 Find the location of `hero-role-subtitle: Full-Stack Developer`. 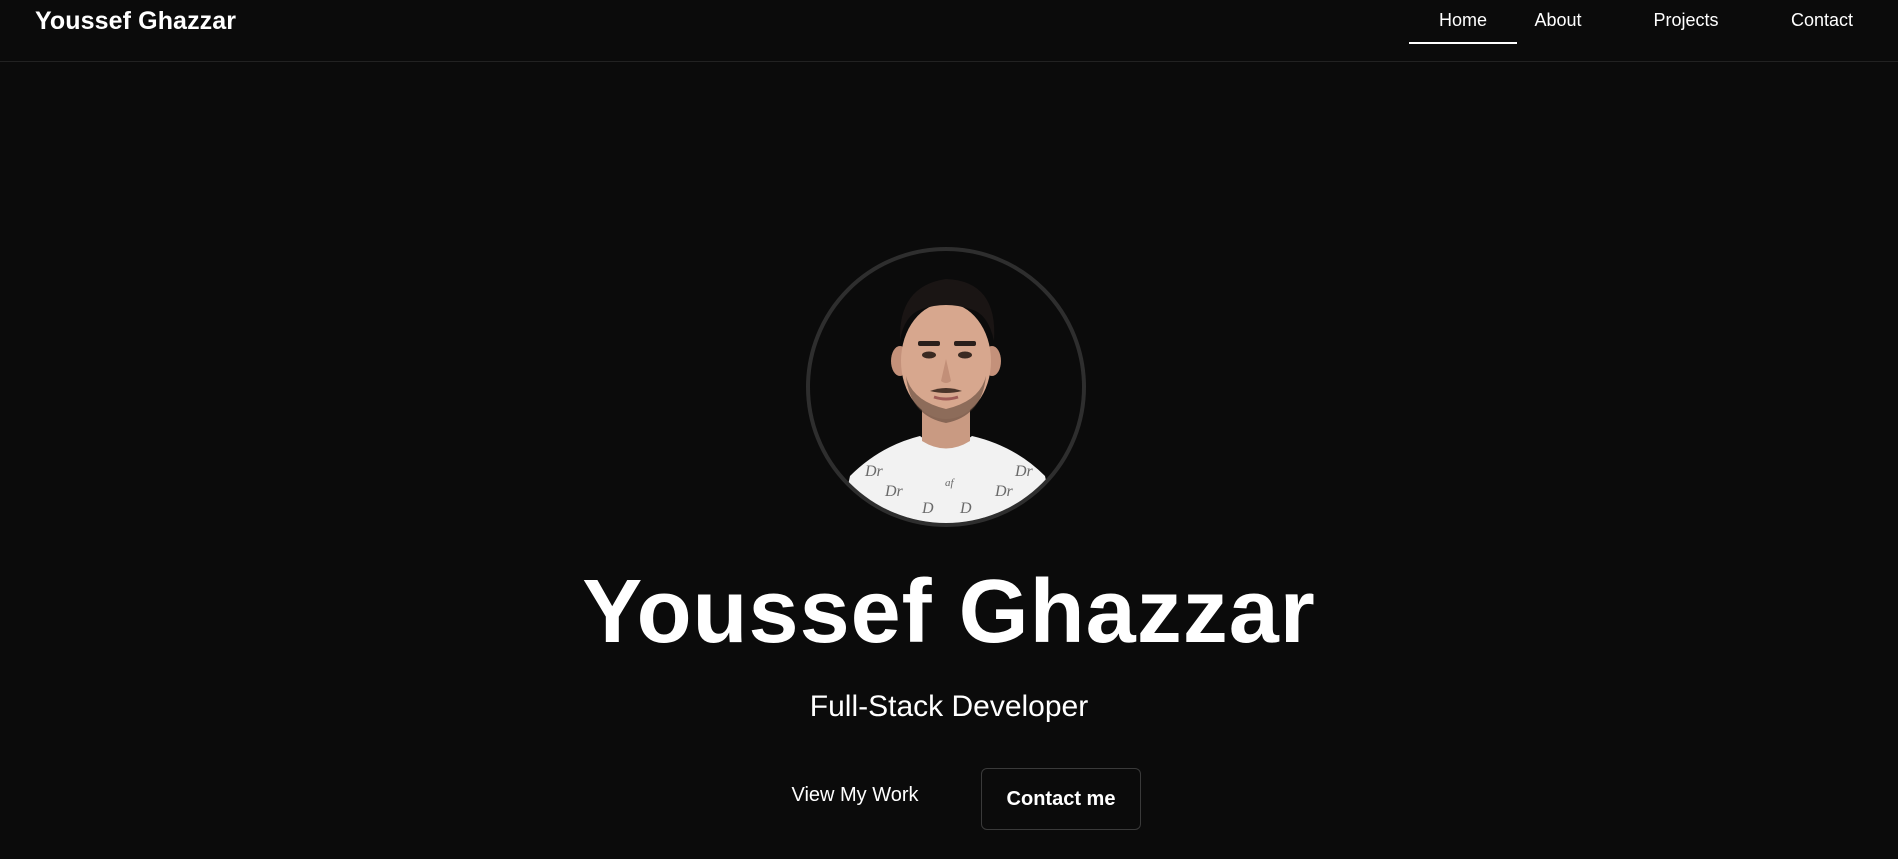

hero-role-subtitle: Full-Stack Developer is located at coordinates (949, 706).